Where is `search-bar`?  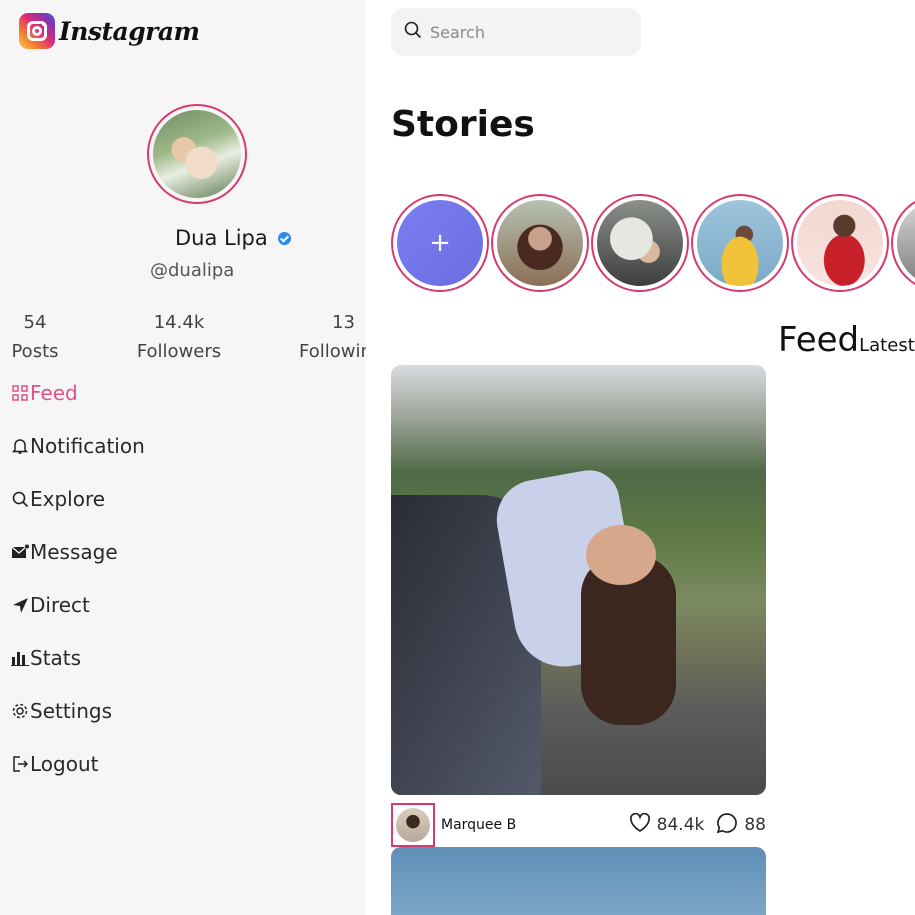 search-bar is located at coordinates (516, 32).